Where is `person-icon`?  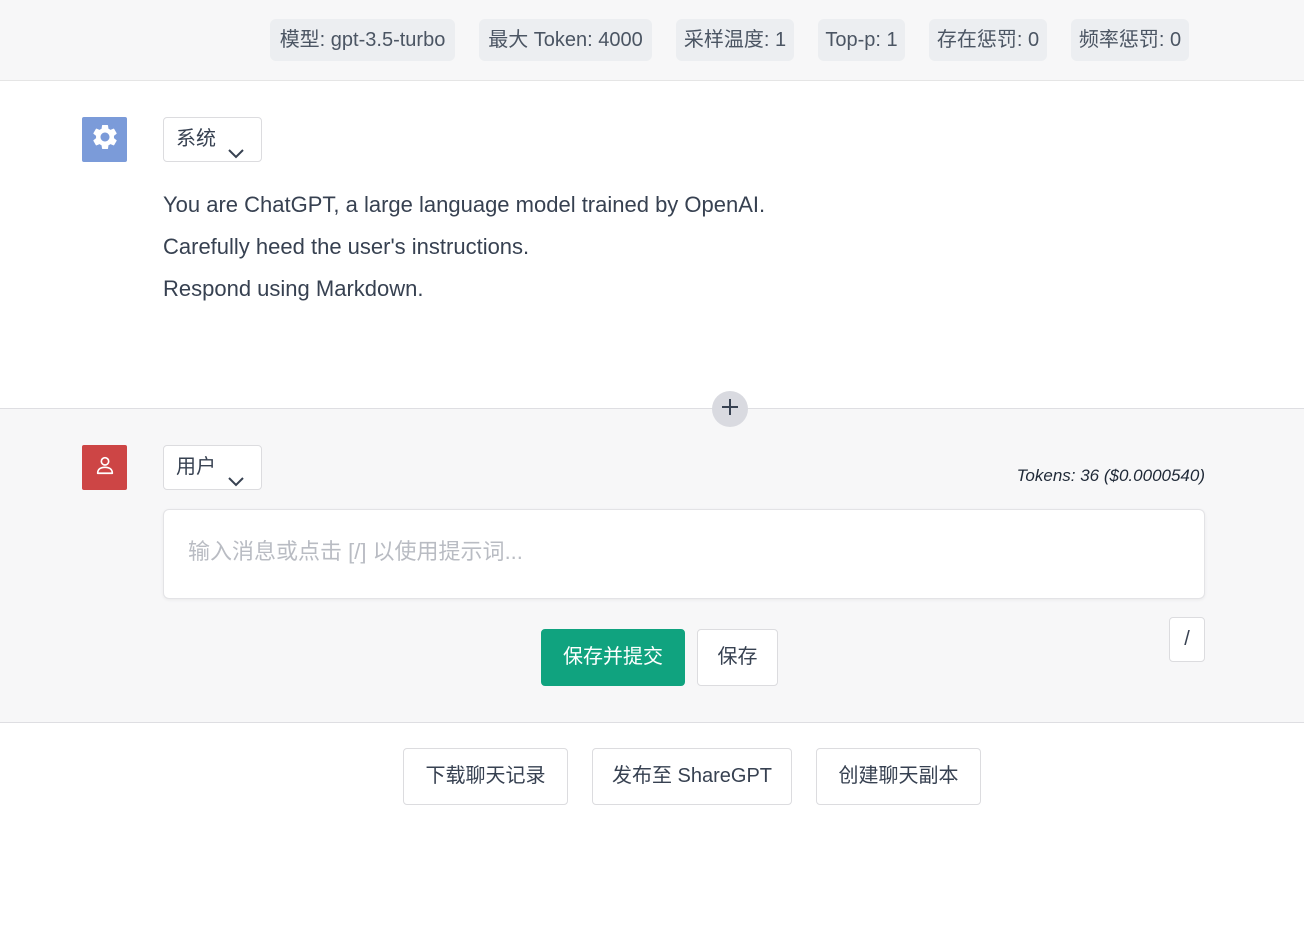
person-icon is located at coordinates (105, 467).